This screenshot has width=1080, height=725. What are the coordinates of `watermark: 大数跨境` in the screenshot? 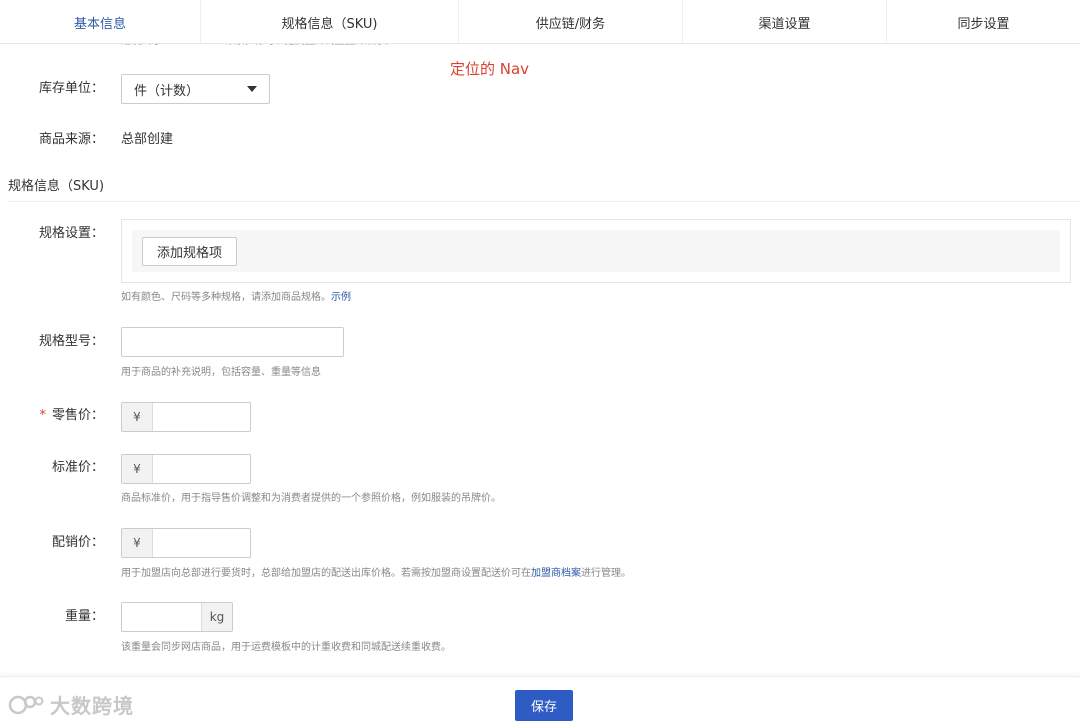 It's located at (71, 704).